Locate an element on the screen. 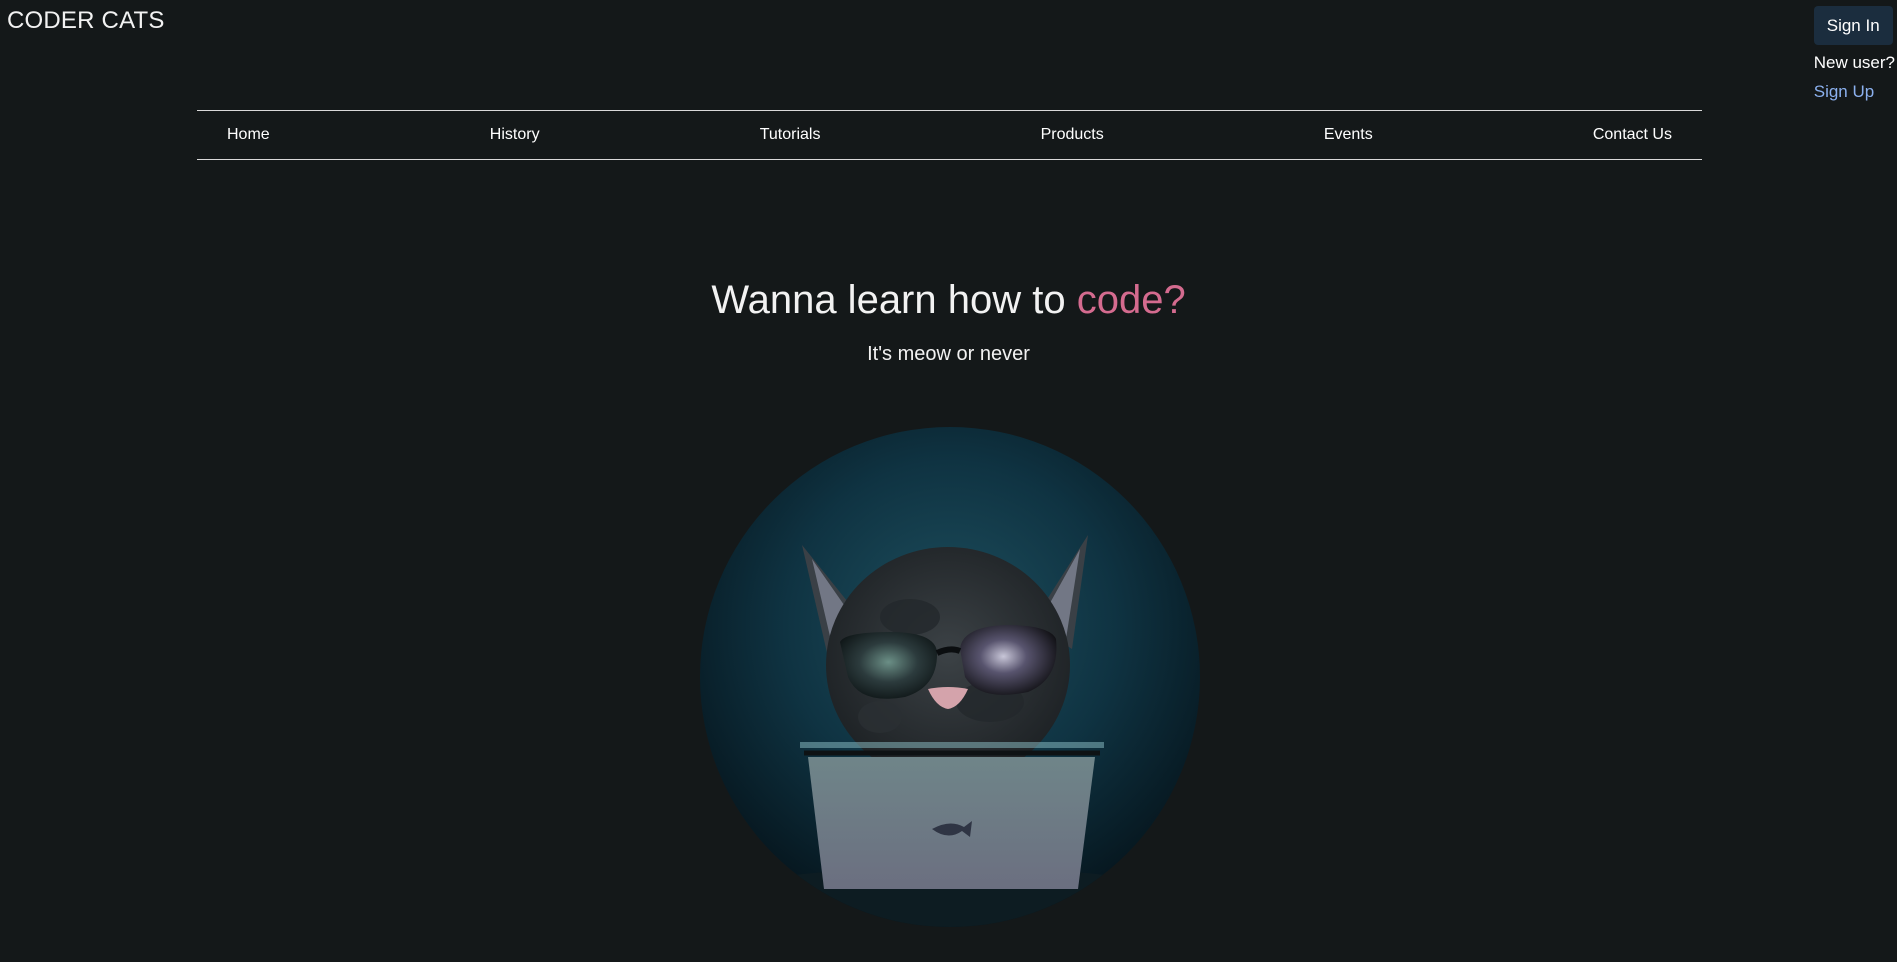 Image resolution: width=1897 pixels, height=962 pixels. site-logo: CODER CATS is located at coordinates (86, 21).